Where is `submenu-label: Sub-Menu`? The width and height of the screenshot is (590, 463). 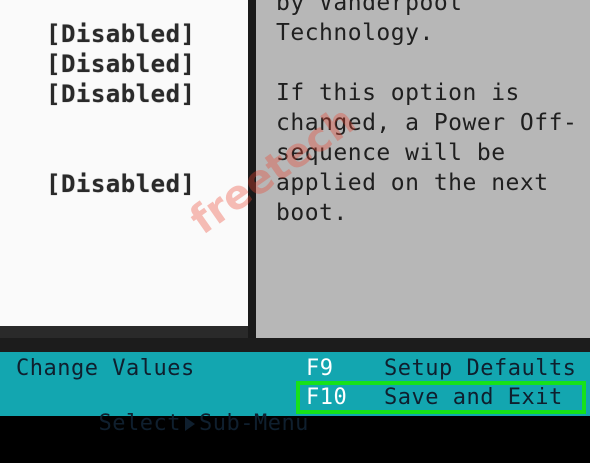
submenu-label: Sub-Menu is located at coordinates (253, 423).